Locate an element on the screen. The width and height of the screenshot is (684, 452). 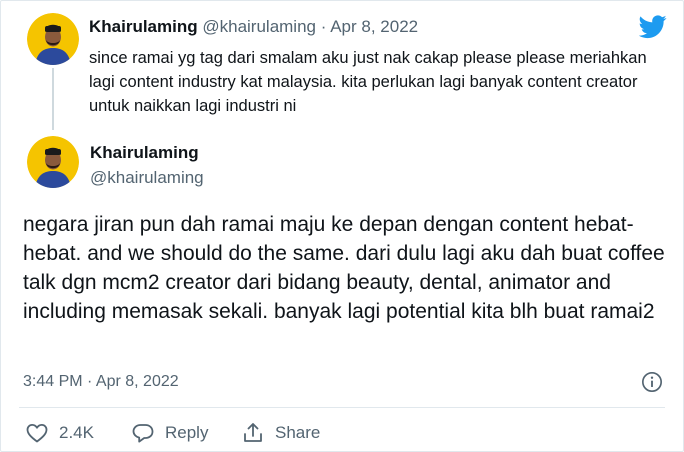
twitter-bird-icon is located at coordinates (653, 27).